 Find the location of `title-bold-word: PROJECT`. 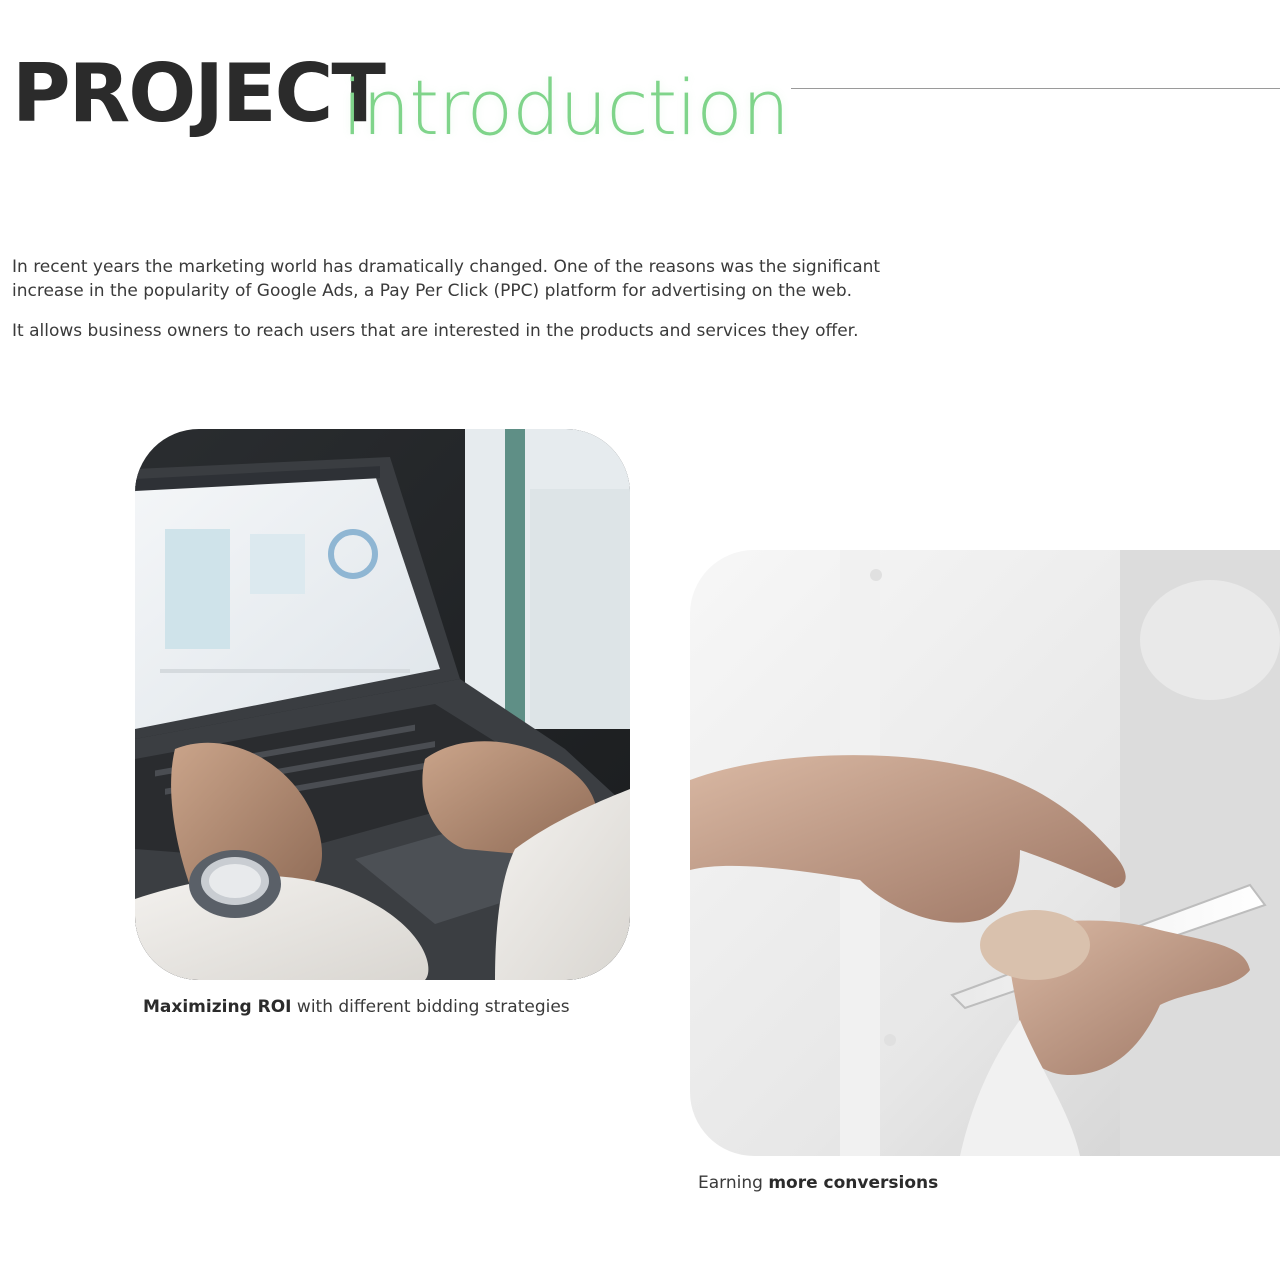

title-bold-word: PROJECT is located at coordinates (199, 93).